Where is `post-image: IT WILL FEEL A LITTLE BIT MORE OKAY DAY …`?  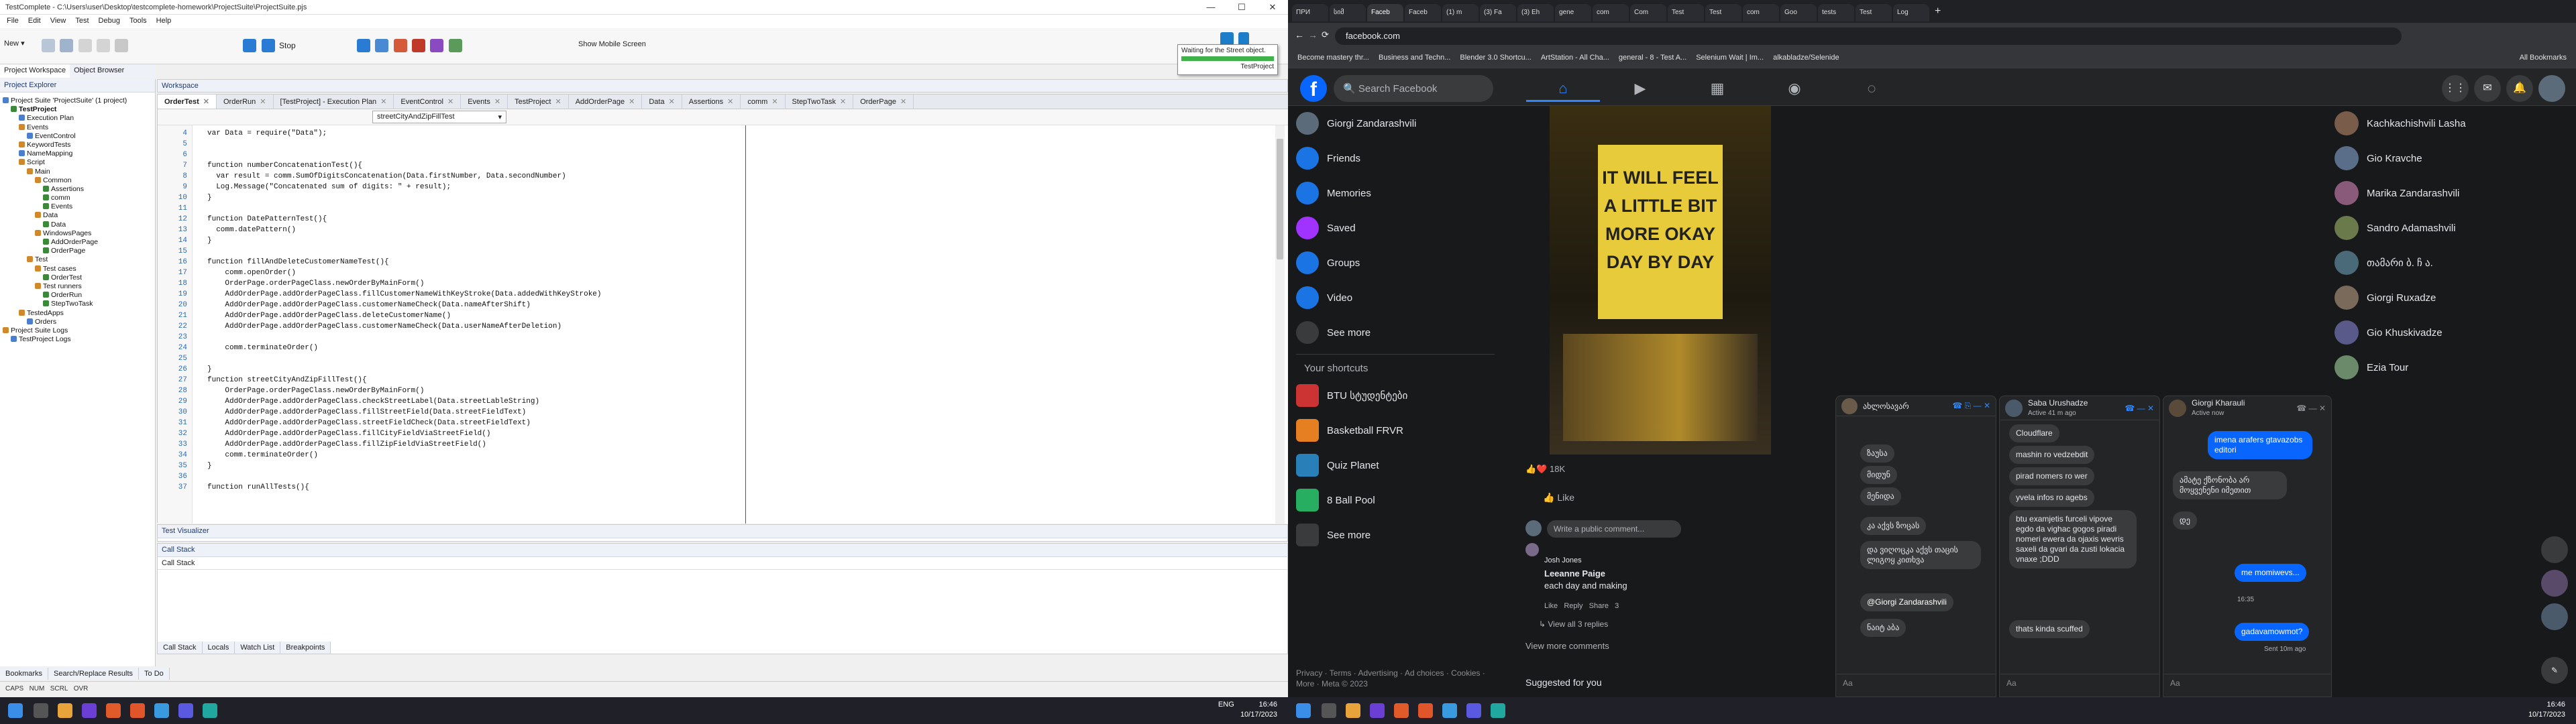 post-image: IT WILL FEEL A LITTLE BIT MORE OKAY DAY … is located at coordinates (1660, 280).